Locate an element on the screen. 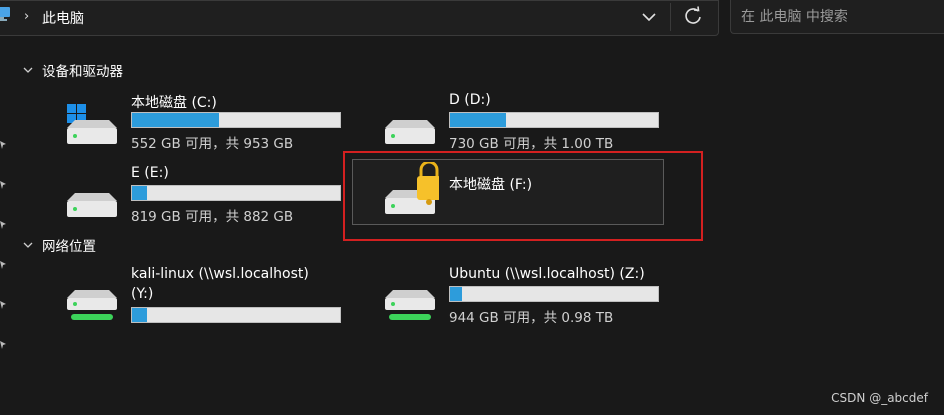 This screenshot has width=944, height=415. drive-space-info: 944 GB 可用，共 0.98 TB is located at coordinates (531, 318).